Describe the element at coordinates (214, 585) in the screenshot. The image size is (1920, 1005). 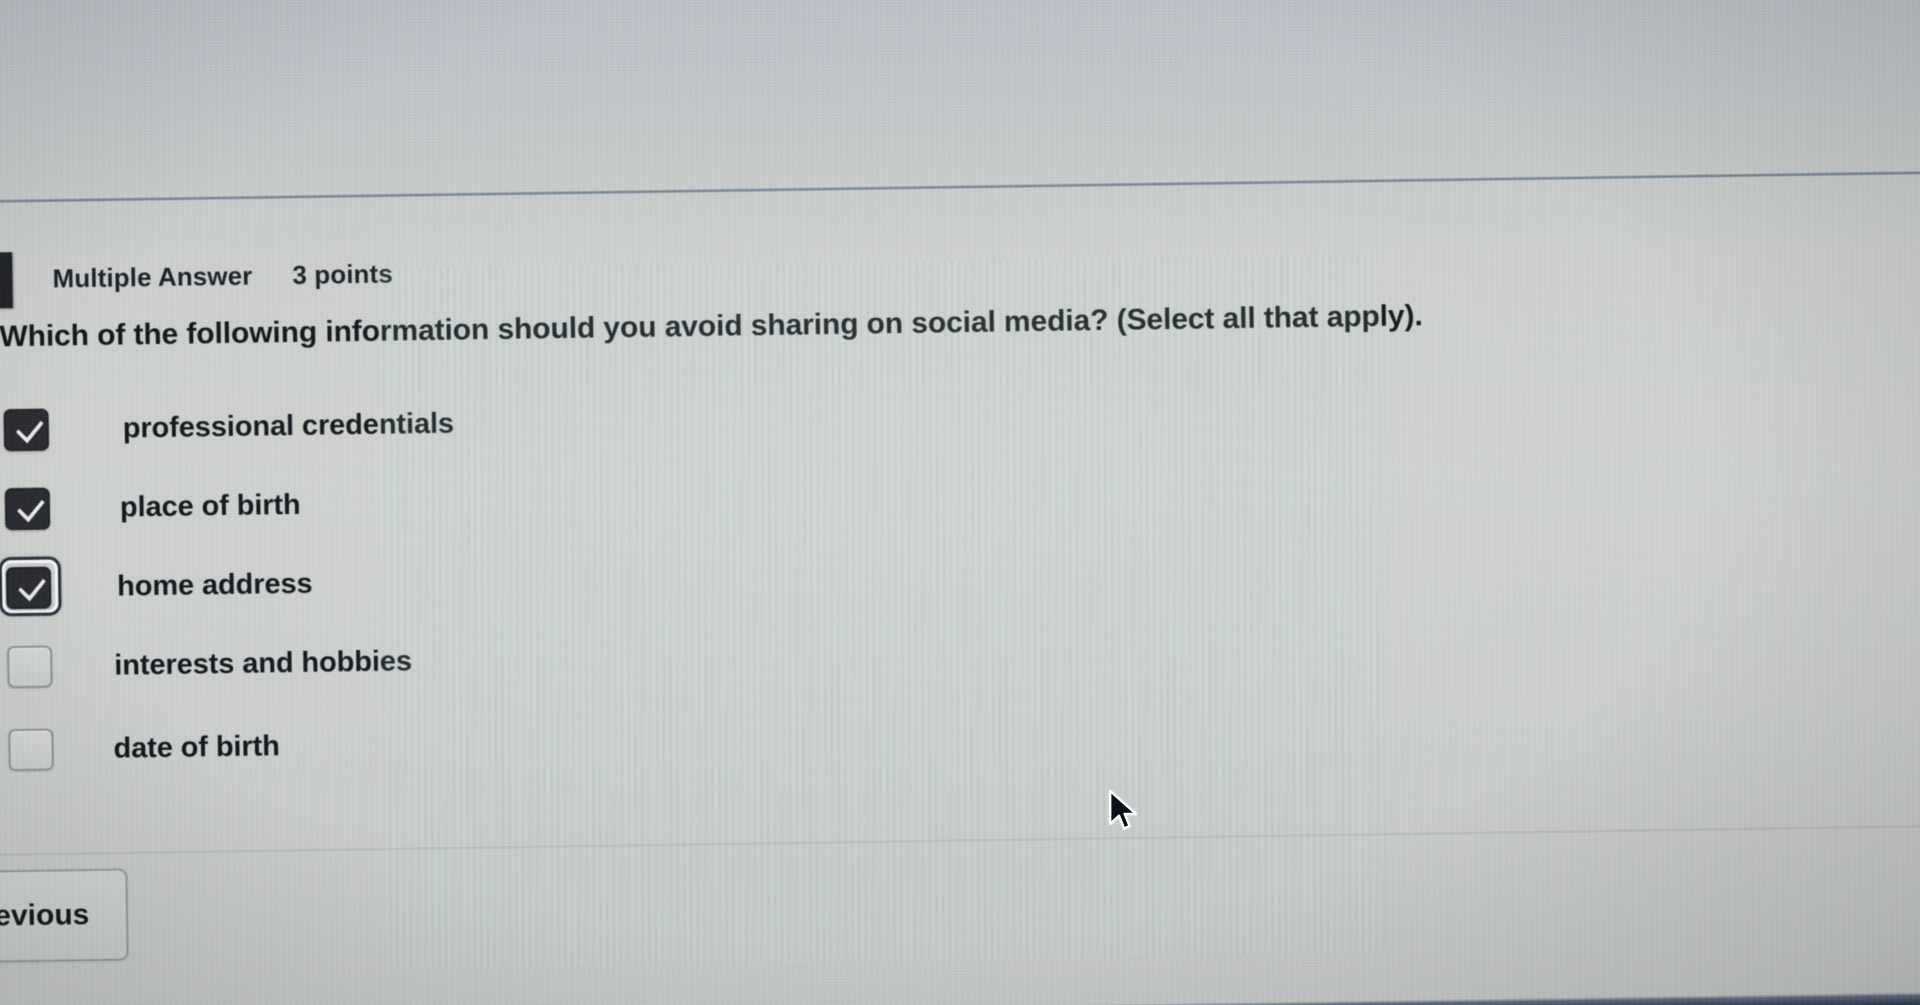
I see `answer-option-label: home address` at that location.